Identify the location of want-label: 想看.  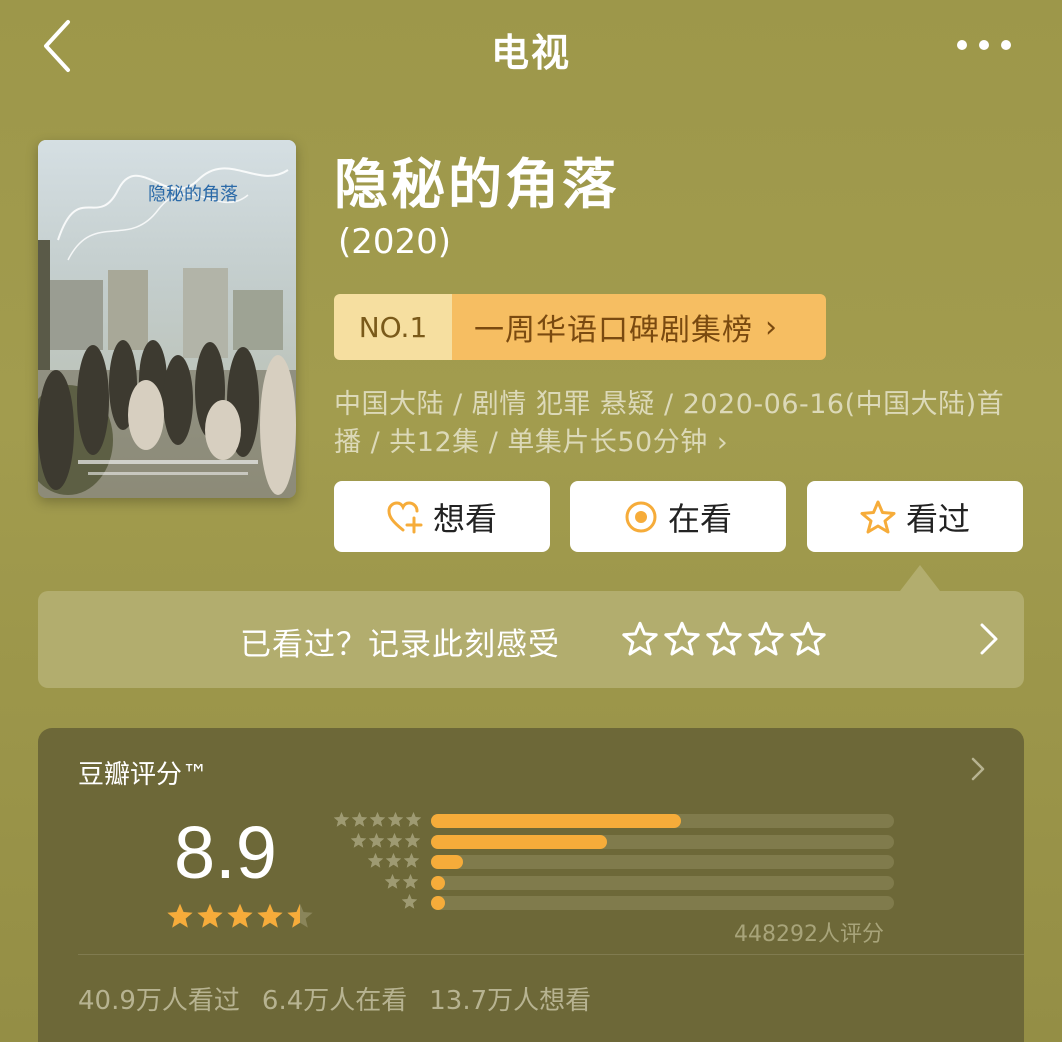
(464, 518).